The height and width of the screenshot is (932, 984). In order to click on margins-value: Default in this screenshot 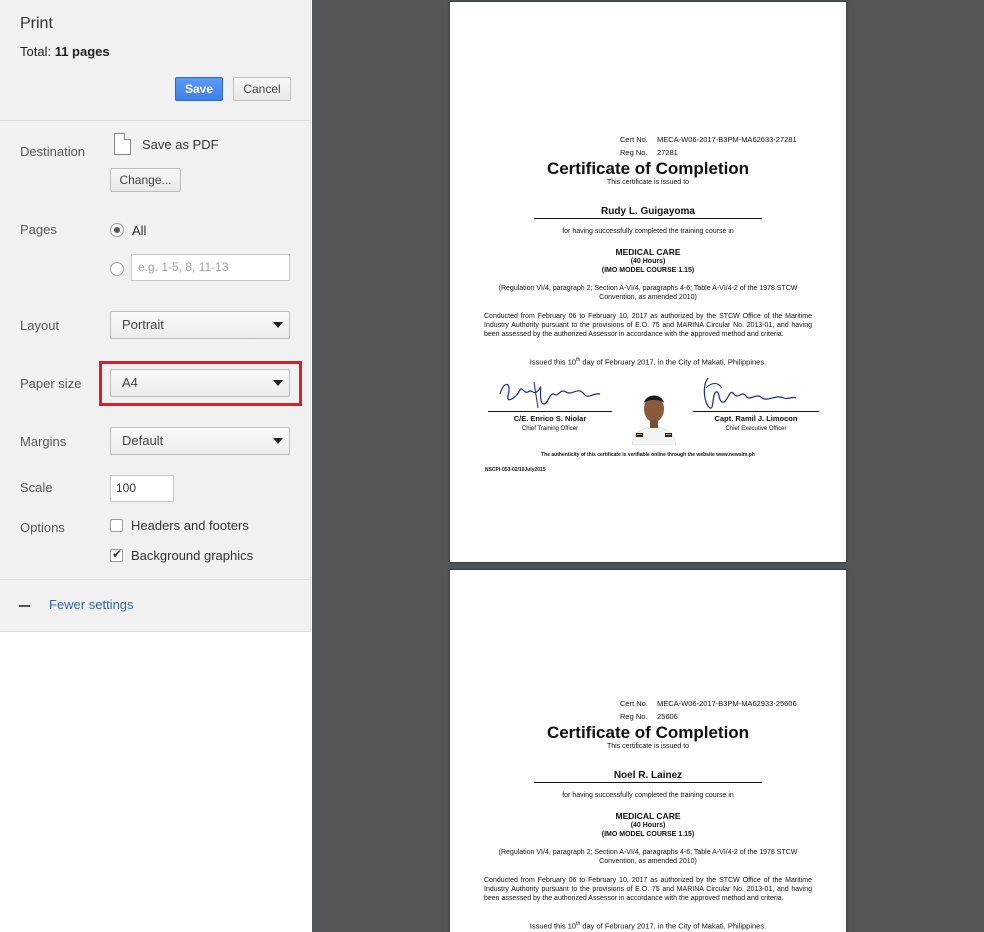, I will do `click(143, 440)`.